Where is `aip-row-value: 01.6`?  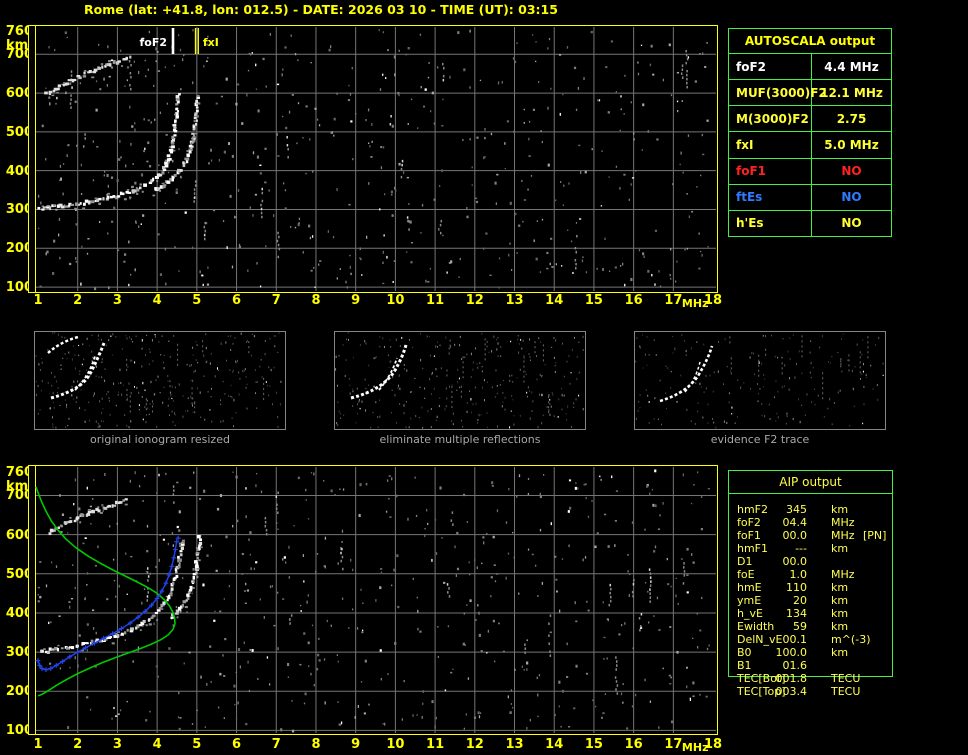
aip-row-value: 01.6 is located at coordinates (795, 665).